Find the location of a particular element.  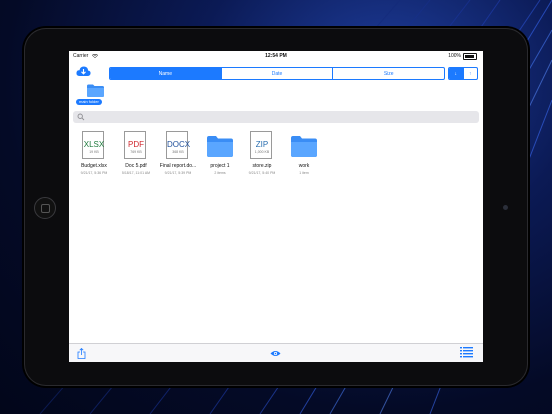

file-size: 769 KB is located at coordinates (136, 152).